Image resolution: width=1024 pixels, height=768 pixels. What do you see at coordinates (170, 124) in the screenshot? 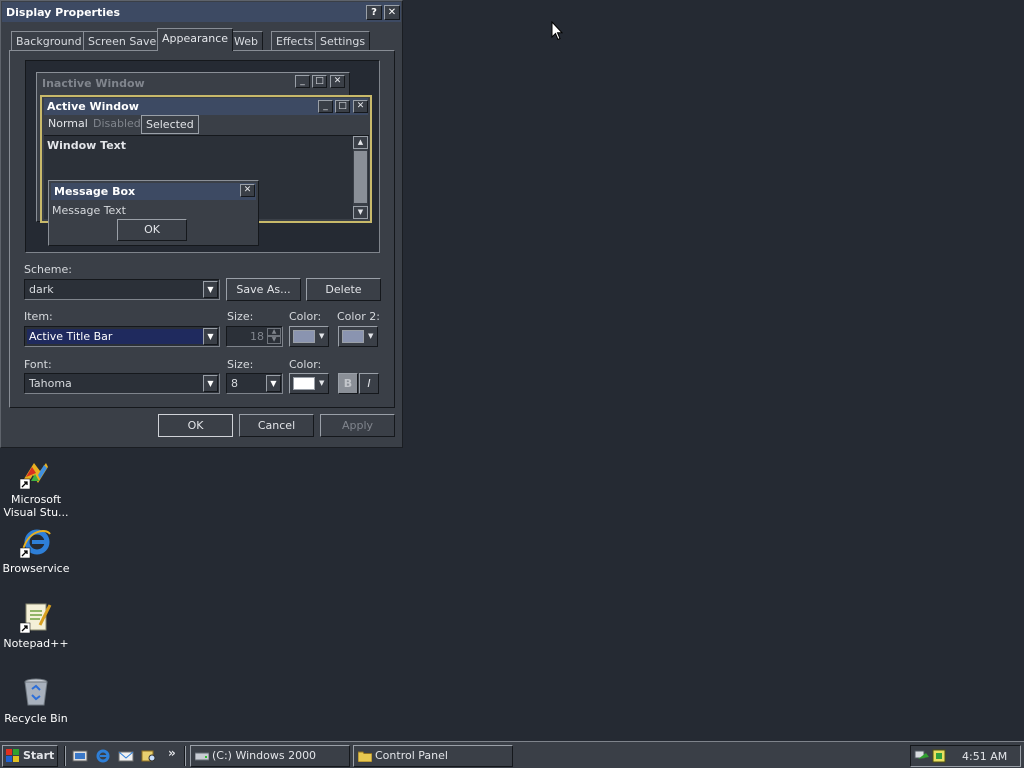
I see `menu-item-selected: Selected` at bounding box center [170, 124].